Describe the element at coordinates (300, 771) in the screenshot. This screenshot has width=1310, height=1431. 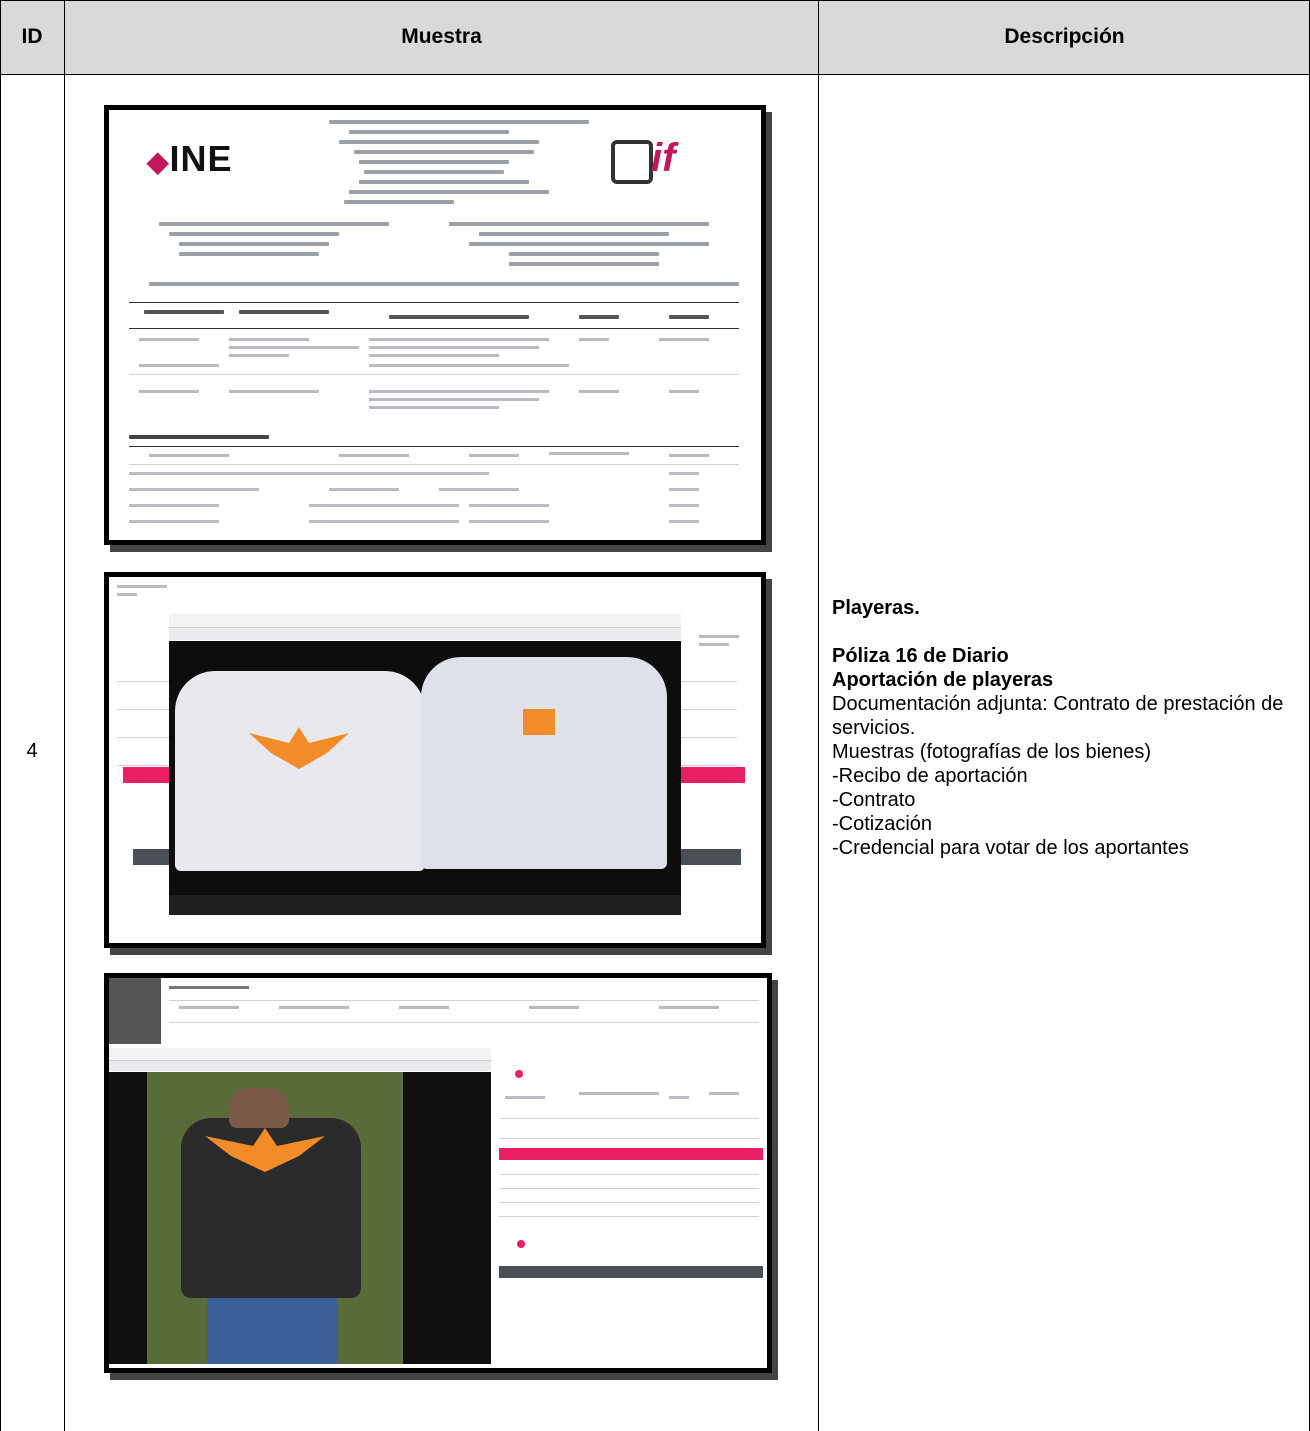
I see `tshirt-front-photo` at that location.